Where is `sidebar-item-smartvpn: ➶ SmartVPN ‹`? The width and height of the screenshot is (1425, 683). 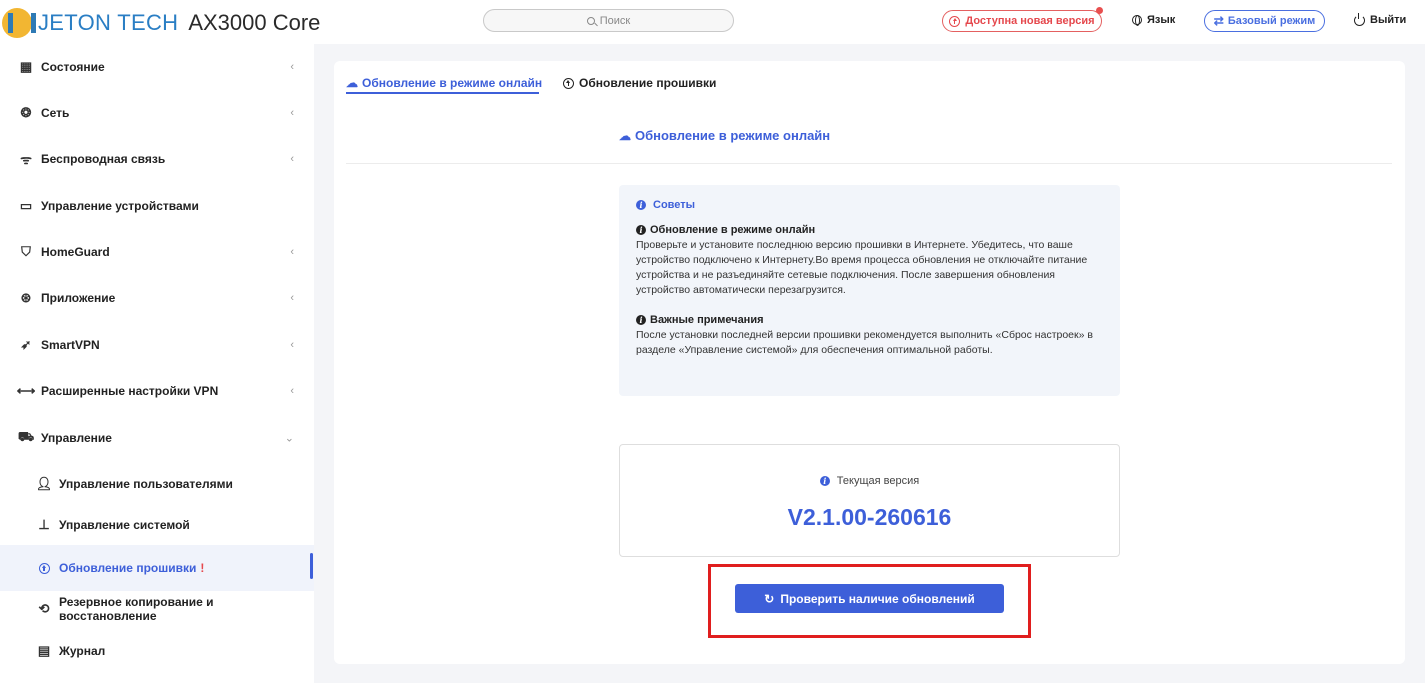 sidebar-item-smartvpn: ➶ SmartVPN ‹ is located at coordinates (157, 345).